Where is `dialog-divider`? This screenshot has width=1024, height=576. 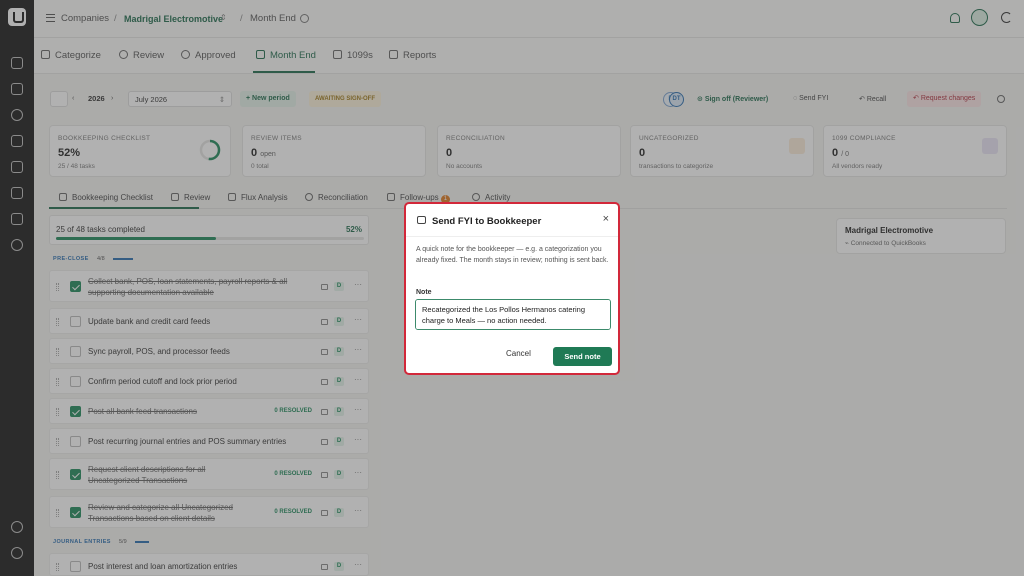
dialog-divider is located at coordinates (512, 236).